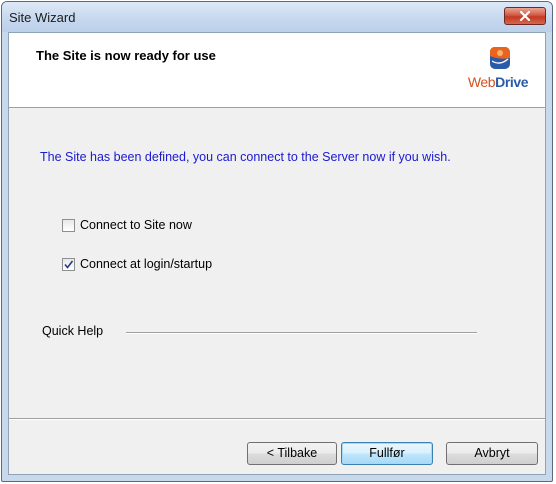  What do you see at coordinates (481, 82) in the screenshot?
I see `logo-text-web: Web` at bounding box center [481, 82].